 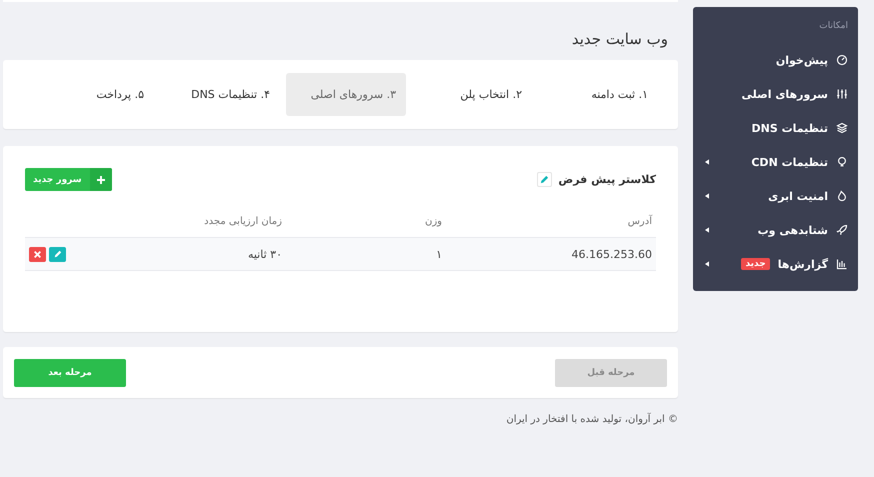 I want to click on bulb-icon, so click(x=842, y=162).